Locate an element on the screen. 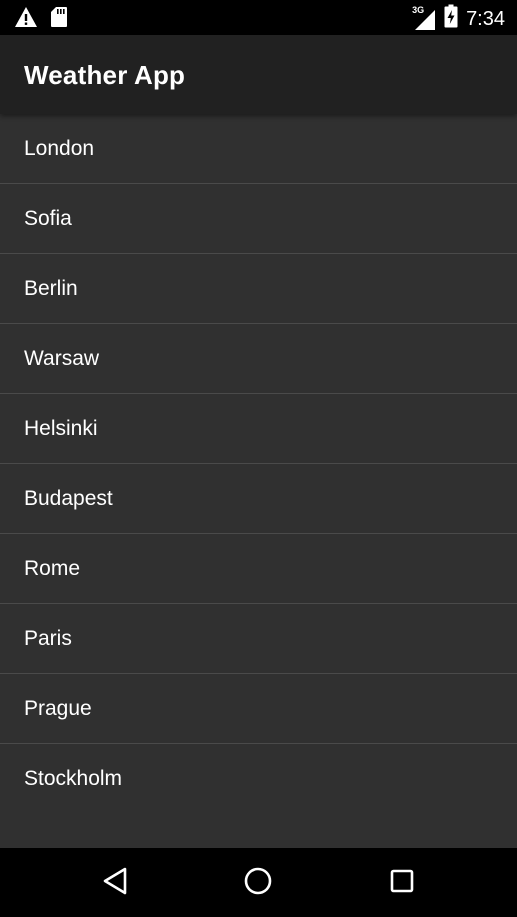 The height and width of the screenshot is (917, 517). list-item-warsaw: Warsaw is located at coordinates (258, 359).